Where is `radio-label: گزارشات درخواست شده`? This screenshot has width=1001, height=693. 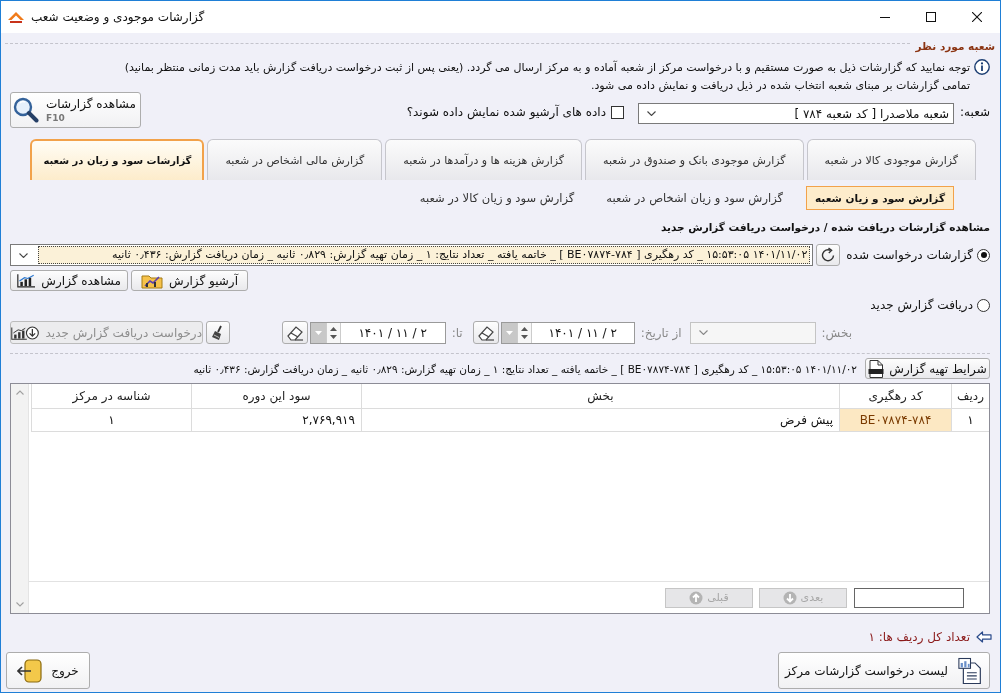 radio-label: گزارشات درخواست شده is located at coordinates (909, 255).